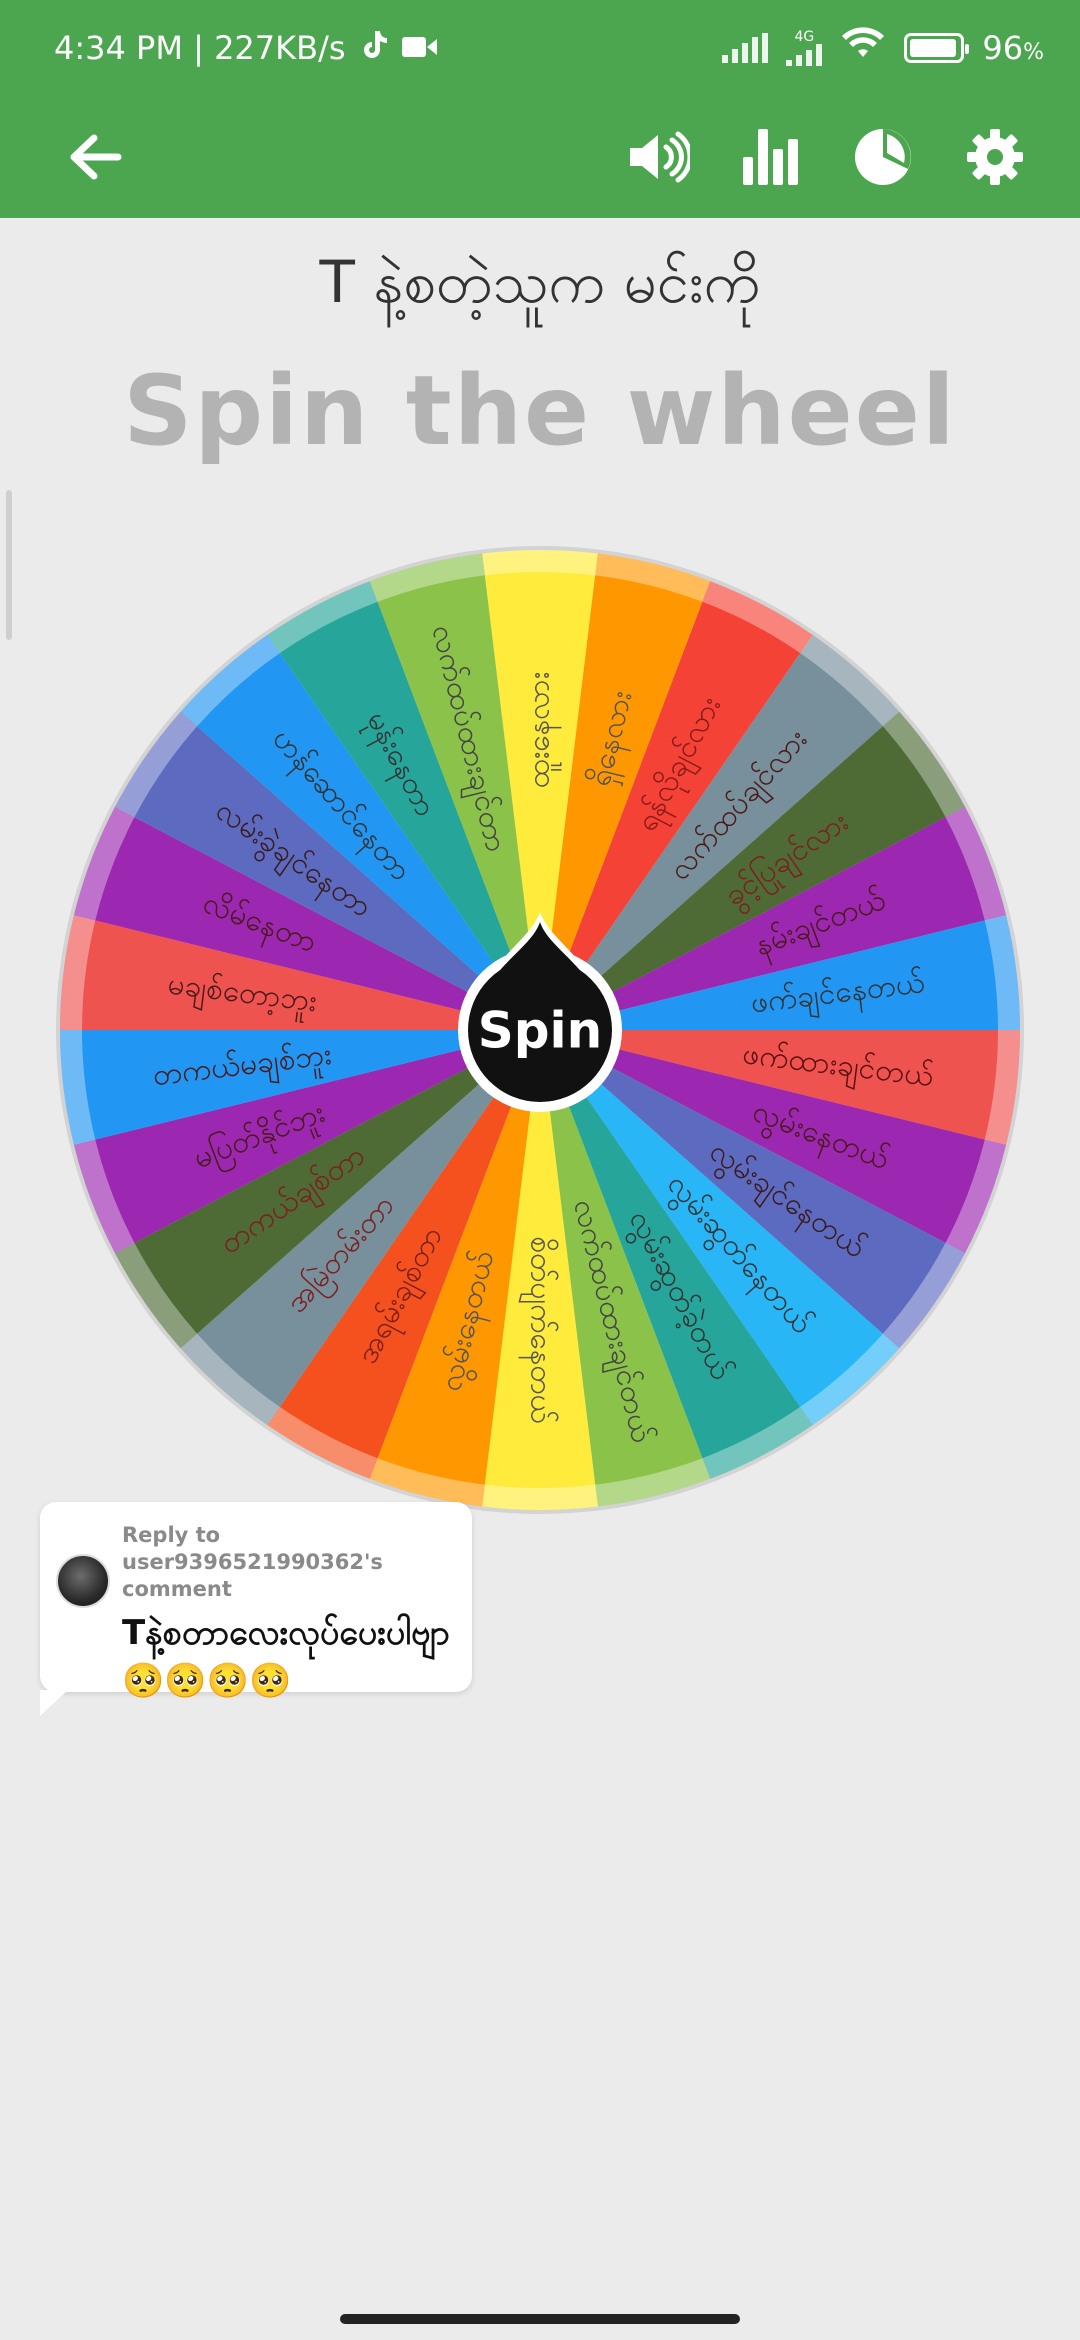 The width and height of the screenshot is (1080, 2340). What do you see at coordinates (540, 411) in the screenshot?
I see `spin-heading: Spin the wheel` at bounding box center [540, 411].